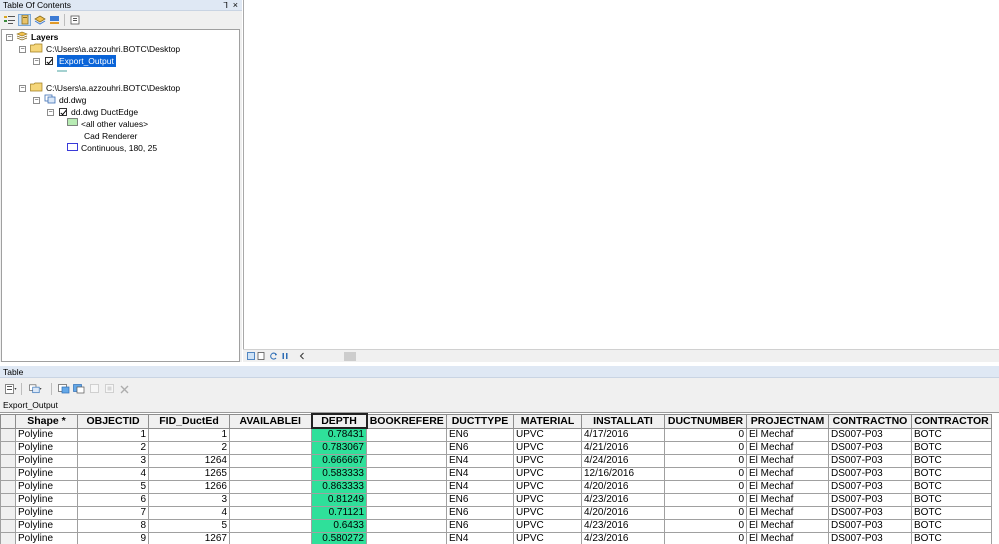 The width and height of the screenshot is (999, 544). What do you see at coordinates (113, 500) in the screenshot?
I see `table-cell: 6` at bounding box center [113, 500].